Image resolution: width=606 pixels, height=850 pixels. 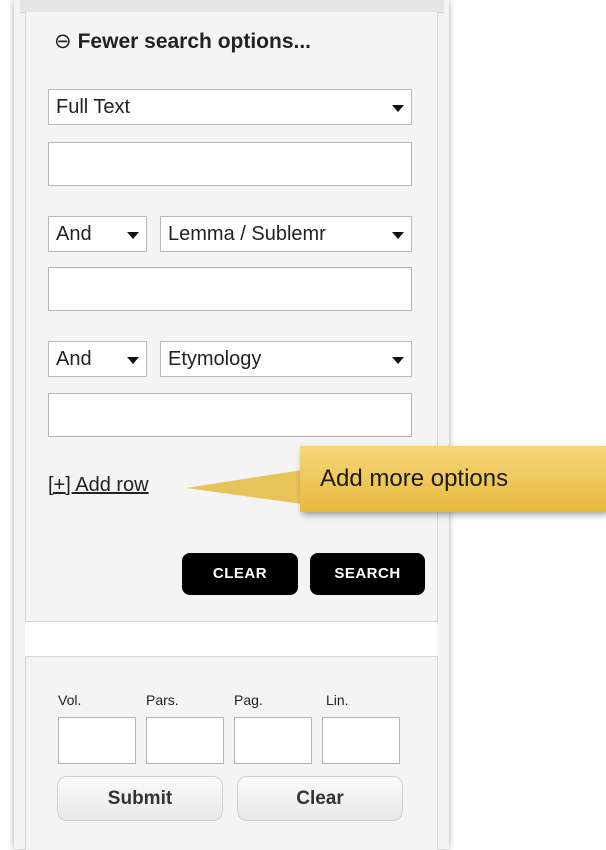 I want to click on tooltip-callout: Add more options, so click(x=453, y=479).